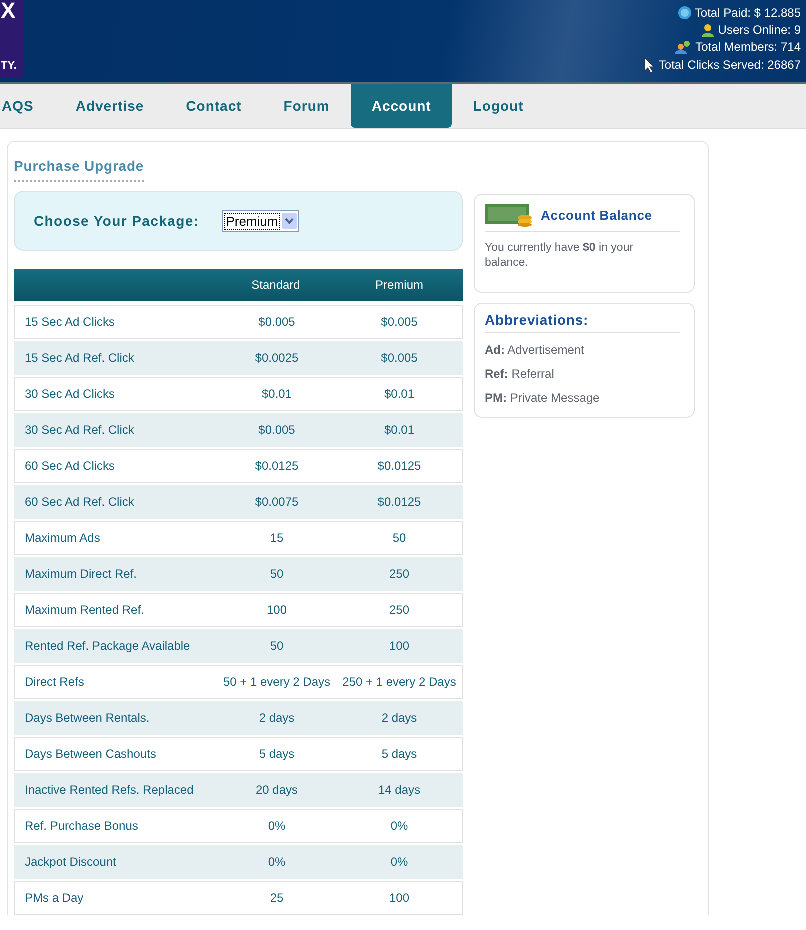  I want to click on stat-text: Total Clicks Served: 26867, so click(729, 65).